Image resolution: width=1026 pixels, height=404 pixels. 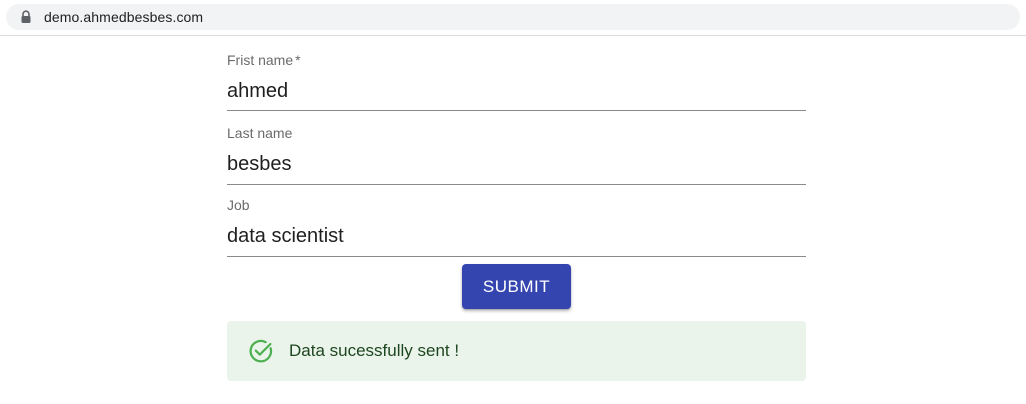 What do you see at coordinates (261, 351) in the screenshot?
I see `check-circle-icon` at bounding box center [261, 351].